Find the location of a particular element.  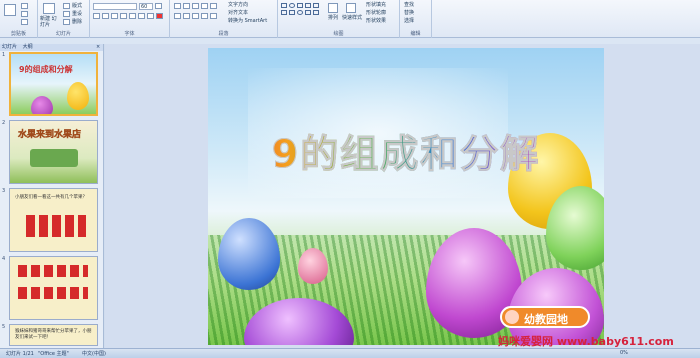

logo: 幼教园地 is located at coordinates (545, 317).